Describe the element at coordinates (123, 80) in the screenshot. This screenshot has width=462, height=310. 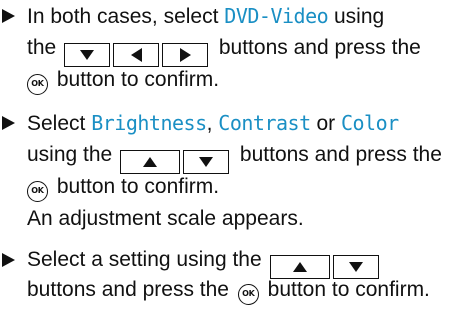
I see `step-1-line-3: OK button to confirm.` at that location.